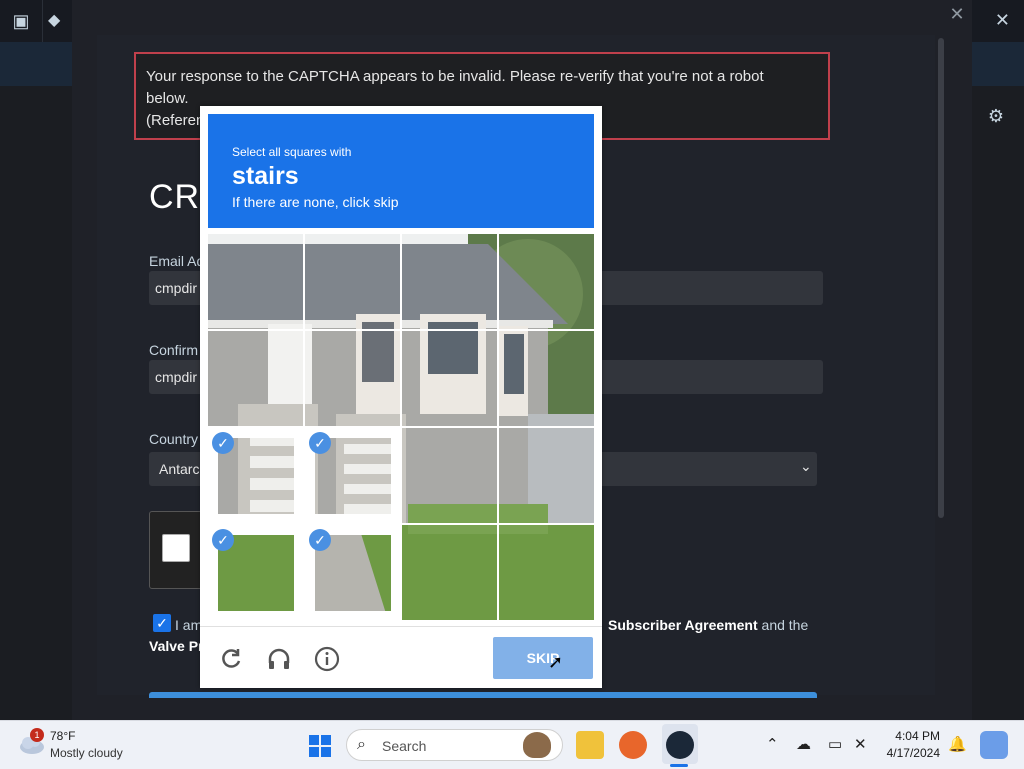 Image resolution: width=1024 pixels, height=769 pixels. Describe the element at coordinates (679, 765) in the screenshot. I see `active-app-indicator` at that location.